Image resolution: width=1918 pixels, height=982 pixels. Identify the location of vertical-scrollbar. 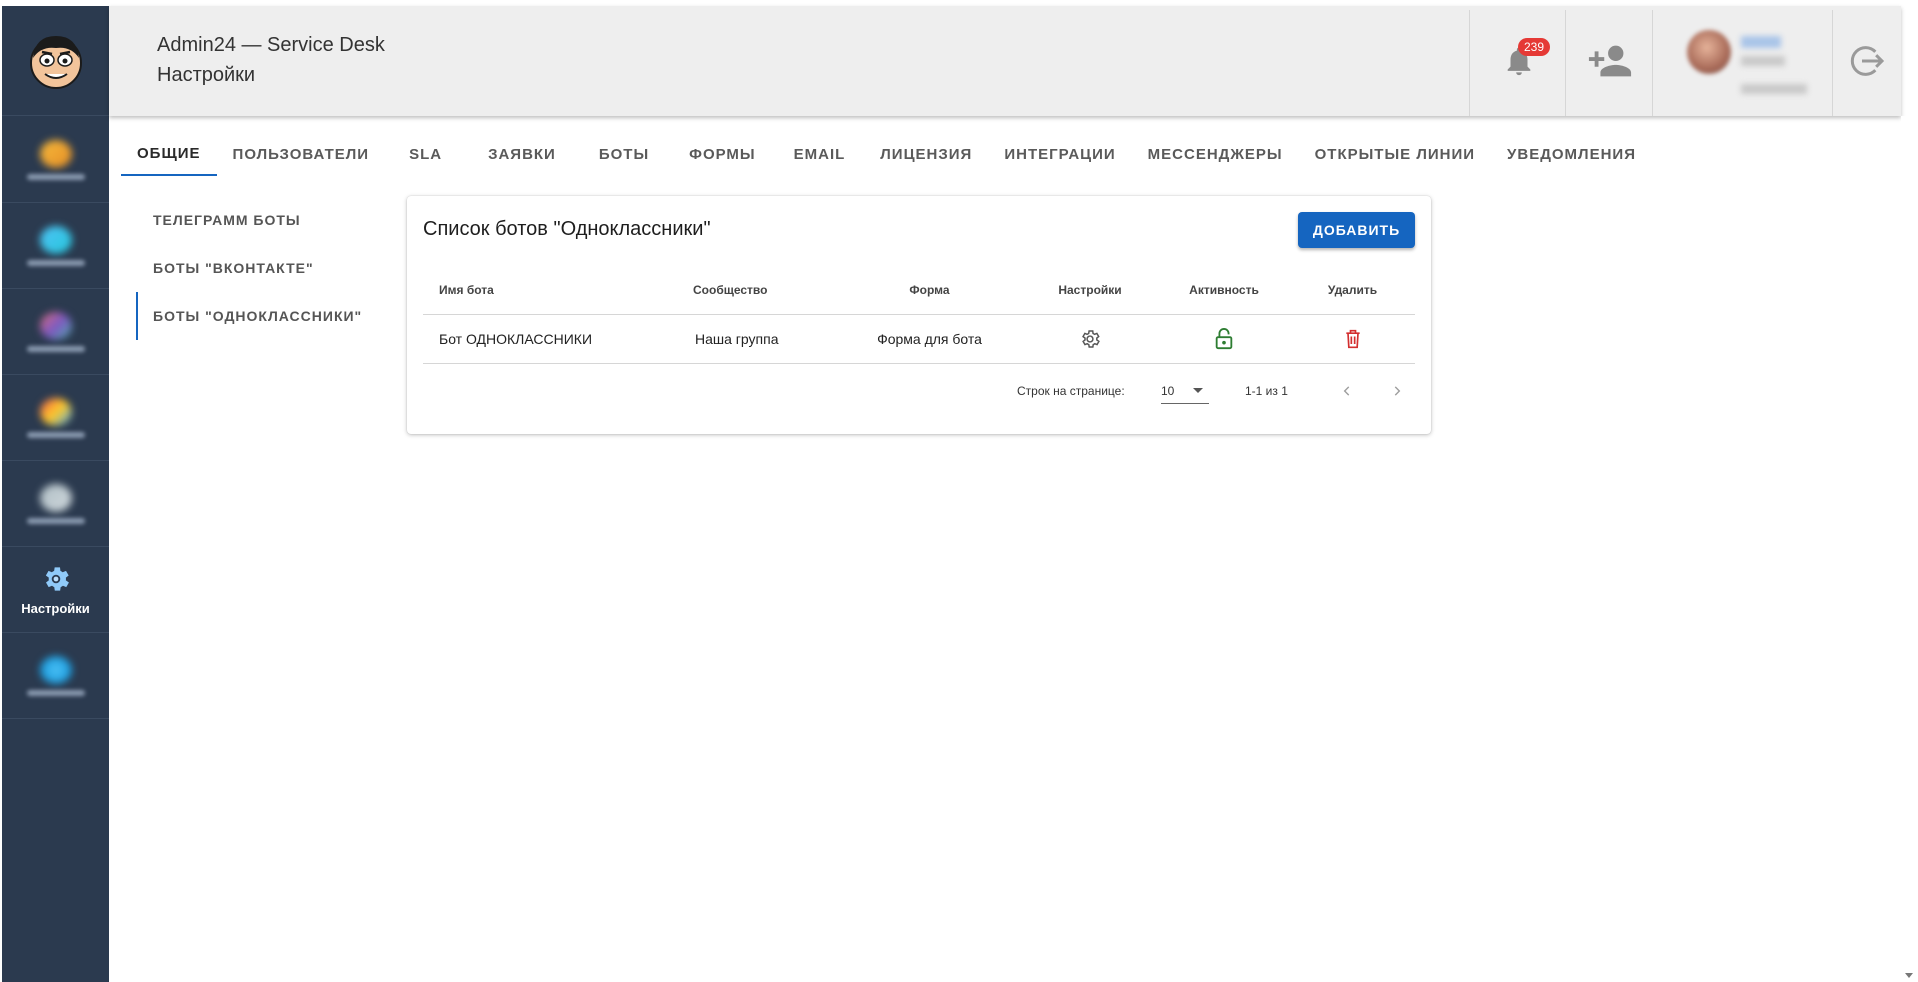
(1909, 549).